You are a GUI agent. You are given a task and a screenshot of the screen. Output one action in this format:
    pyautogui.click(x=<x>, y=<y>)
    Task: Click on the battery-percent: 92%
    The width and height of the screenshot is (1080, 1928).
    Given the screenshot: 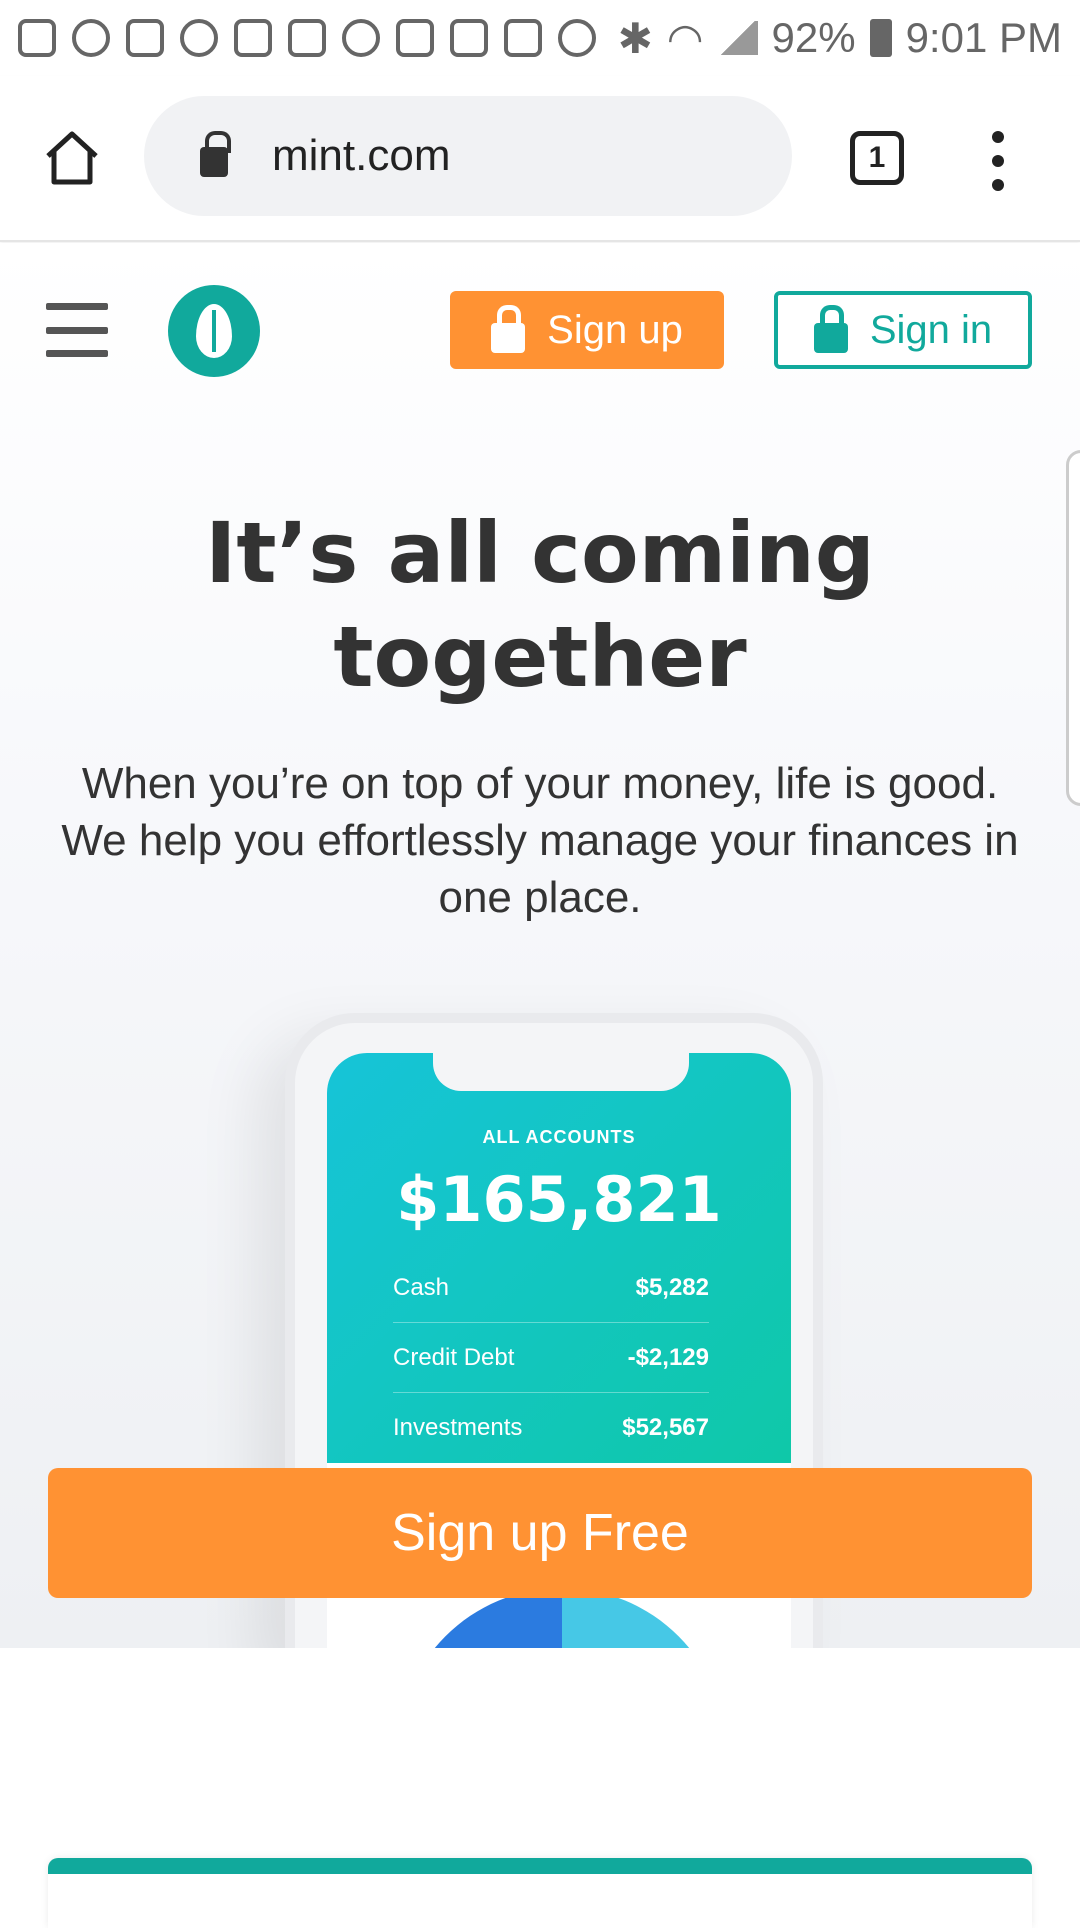 What is the action you would take?
    pyautogui.click(x=813, y=37)
    